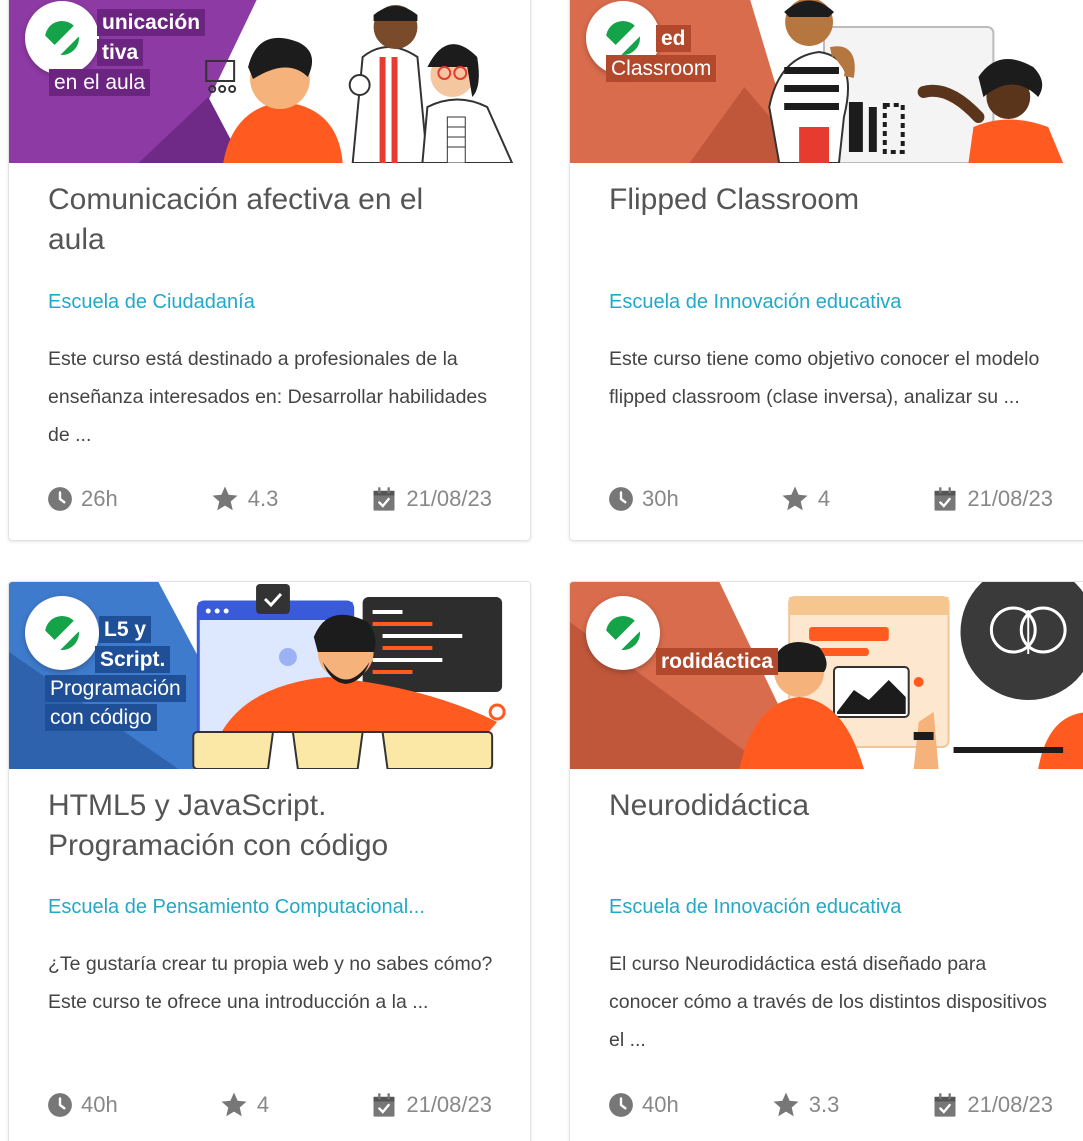 This screenshot has height=1141, width=1083. What do you see at coordinates (269, 81) in the screenshot?
I see `course-banner: unicación tiva en el aula` at bounding box center [269, 81].